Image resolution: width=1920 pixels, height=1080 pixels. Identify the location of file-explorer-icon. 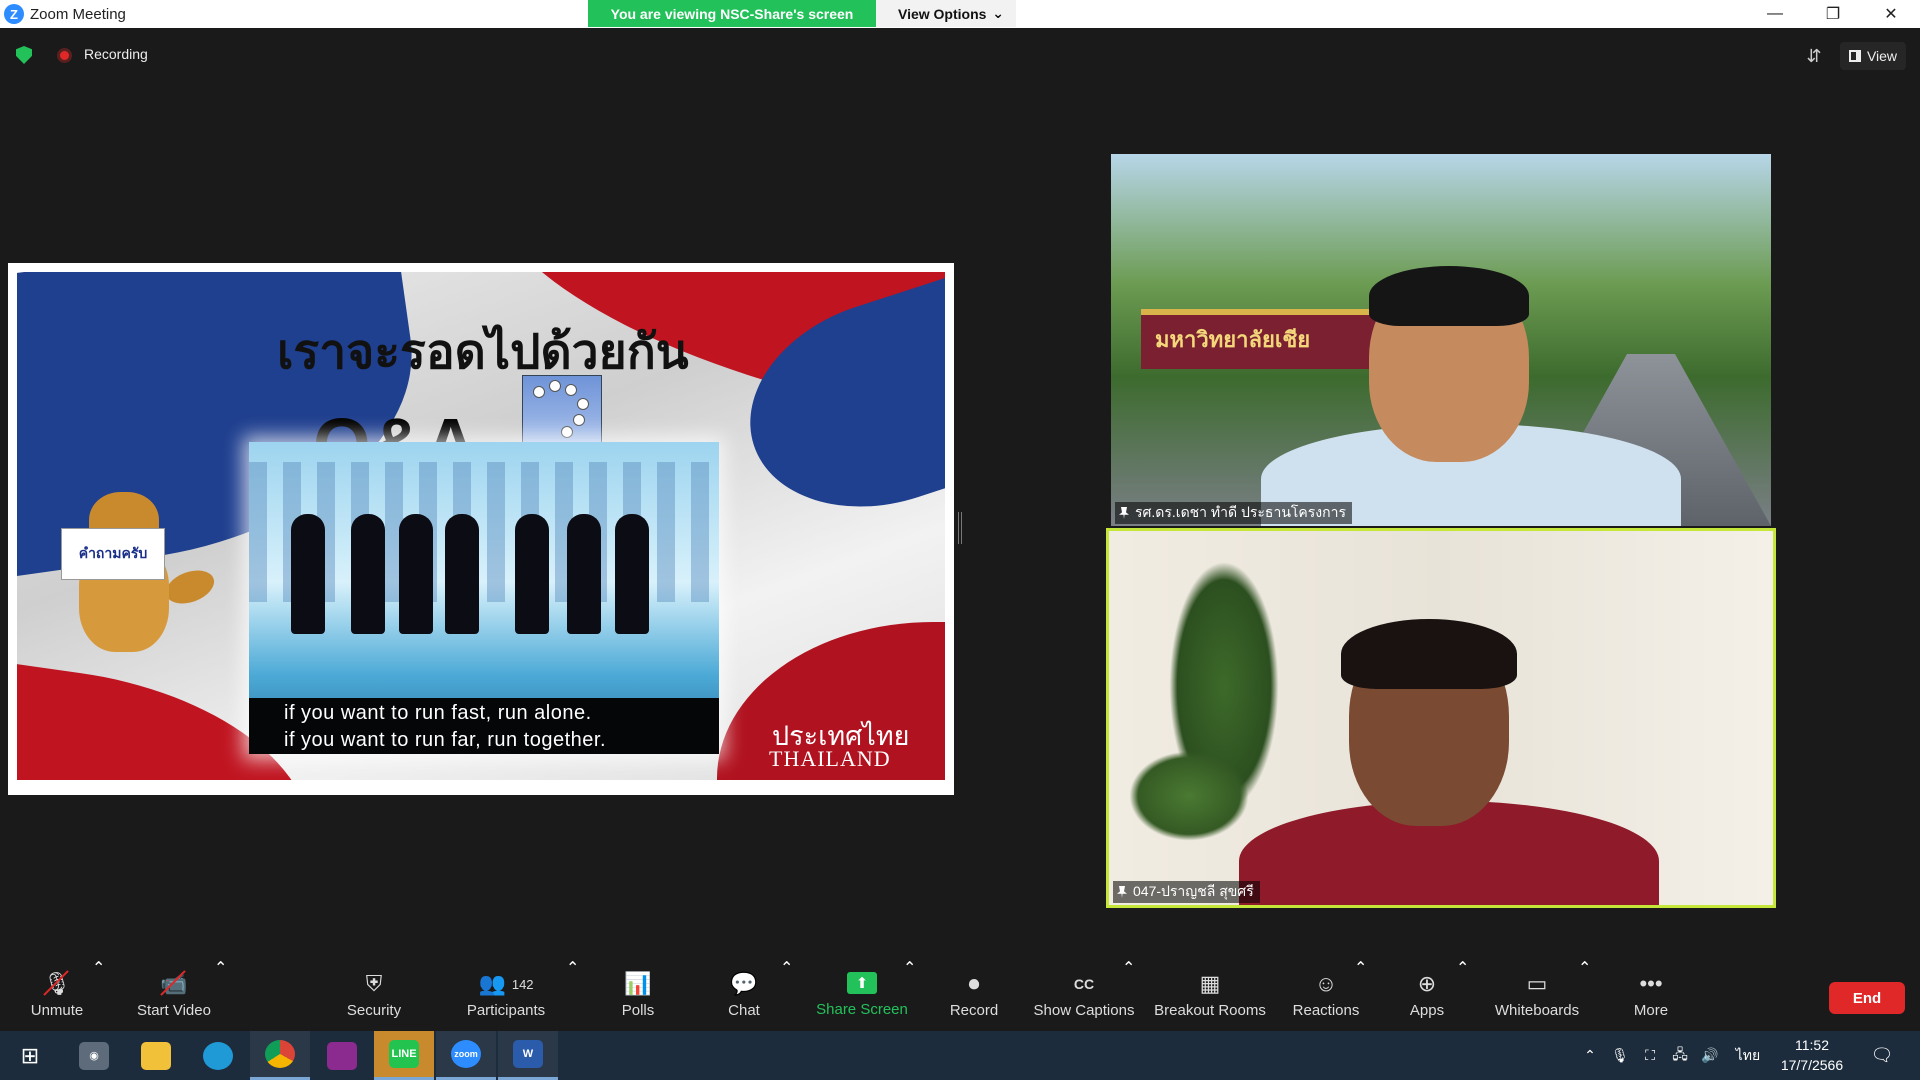
(156, 1055).